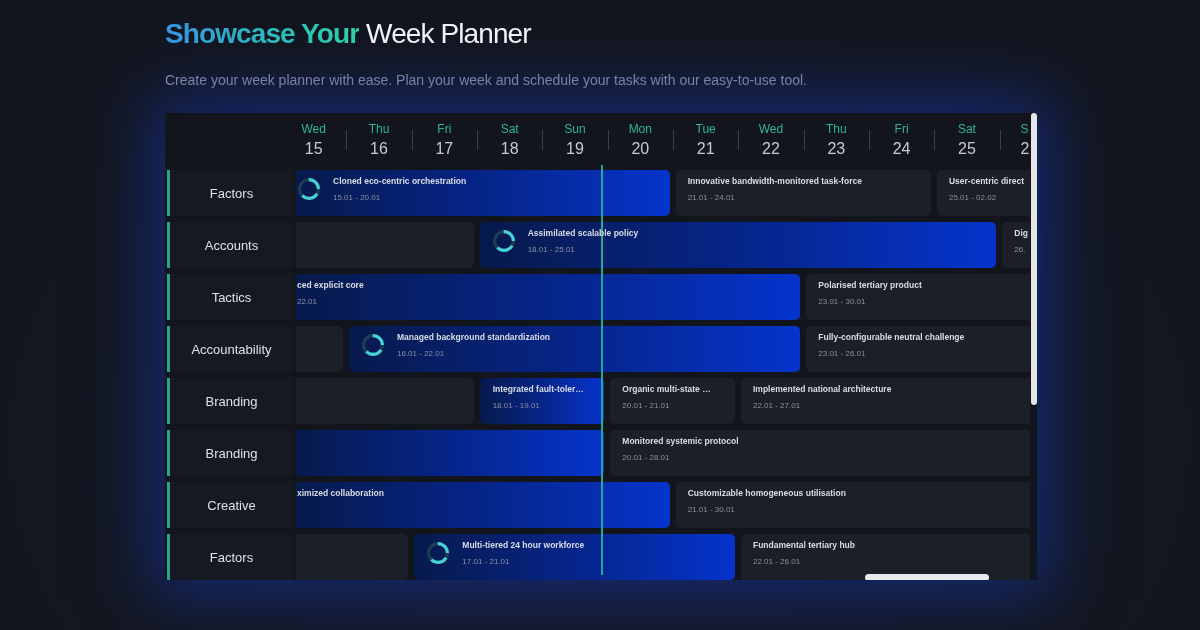  Describe the element at coordinates (523, 545) in the screenshot. I see `task-title: Multi-tiered 24 hour workforce` at that location.